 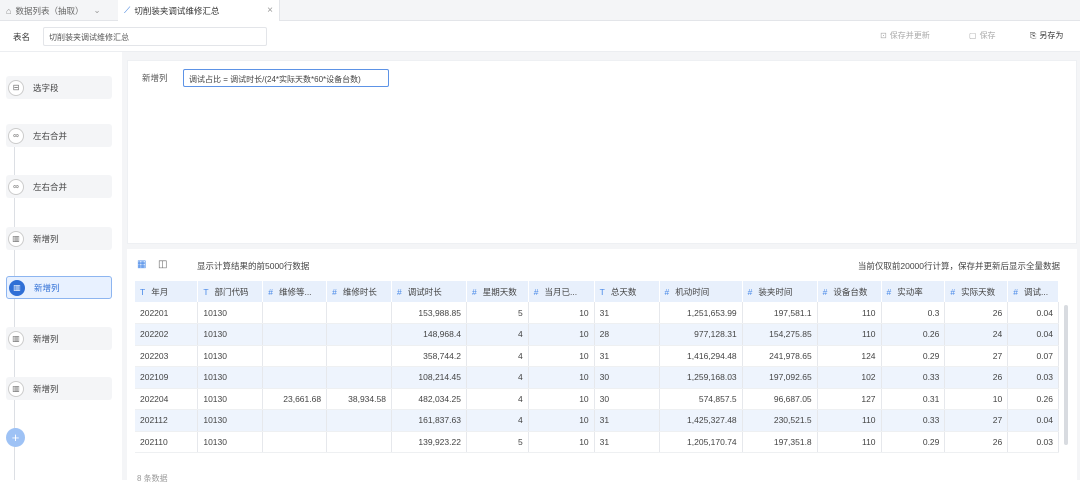 I want to click on column-header: T 部门代码, so click(x=230, y=291).